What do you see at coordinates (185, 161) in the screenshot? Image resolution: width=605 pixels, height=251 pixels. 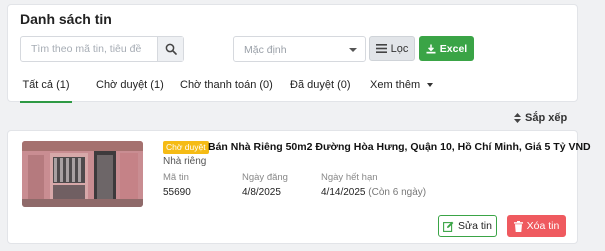 I see `property-type: Nhà riêng` at bounding box center [185, 161].